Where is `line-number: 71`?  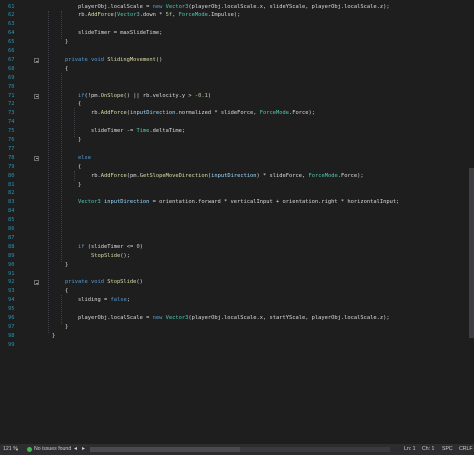 line-number: 71 is located at coordinates (11, 95).